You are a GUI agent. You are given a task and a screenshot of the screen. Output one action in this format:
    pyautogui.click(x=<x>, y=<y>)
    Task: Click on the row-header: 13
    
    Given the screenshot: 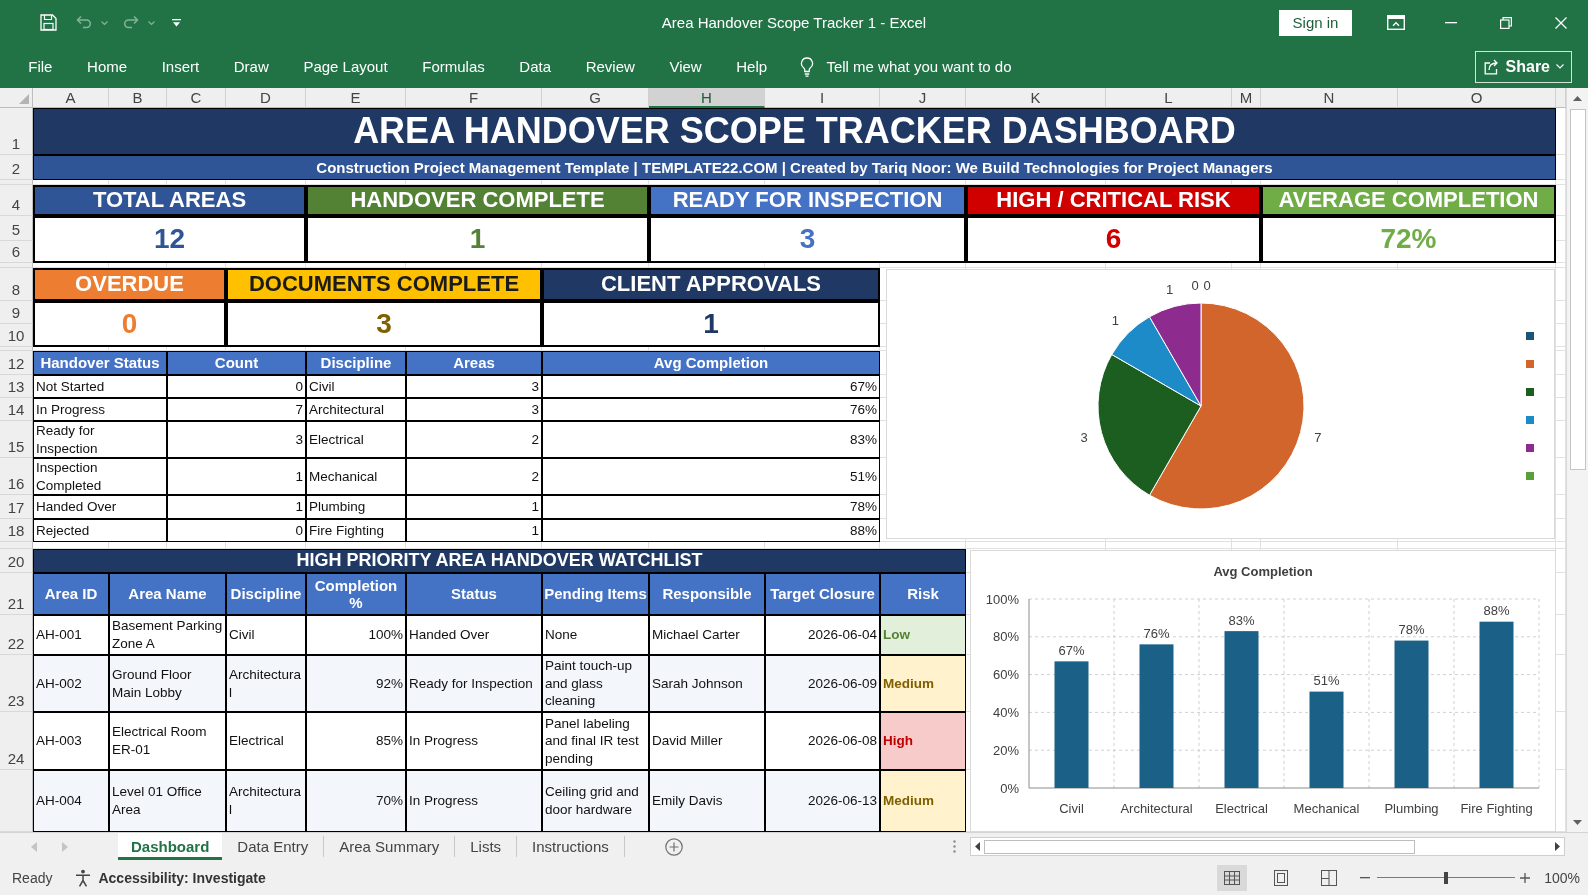 What is the action you would take?
    pyautogui.click(x=16, y=386)
    